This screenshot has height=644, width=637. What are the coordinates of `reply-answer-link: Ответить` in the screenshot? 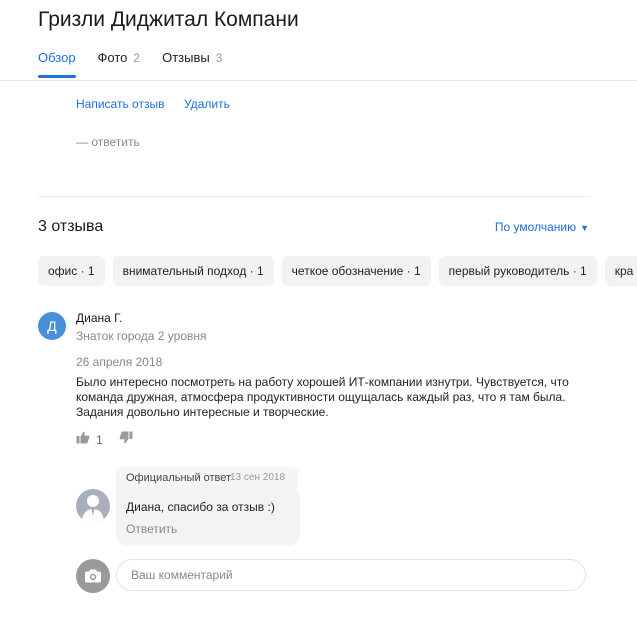 It's located at (151, 529).